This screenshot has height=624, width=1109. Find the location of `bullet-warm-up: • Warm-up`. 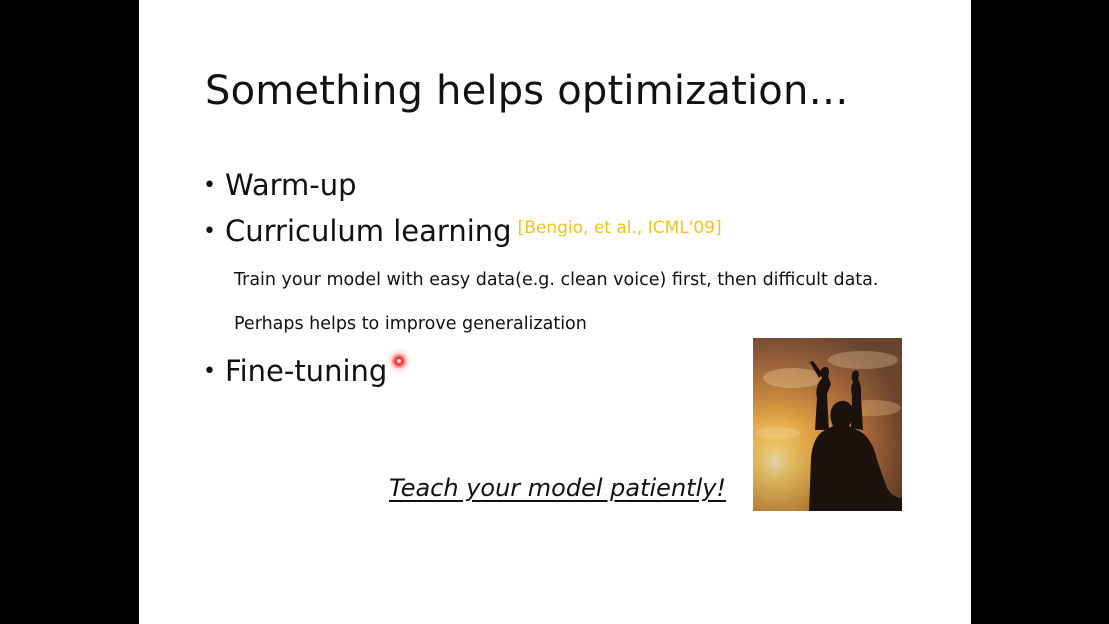

bullet-warm-up: • Warm-up is located at coordinates (280, 185).